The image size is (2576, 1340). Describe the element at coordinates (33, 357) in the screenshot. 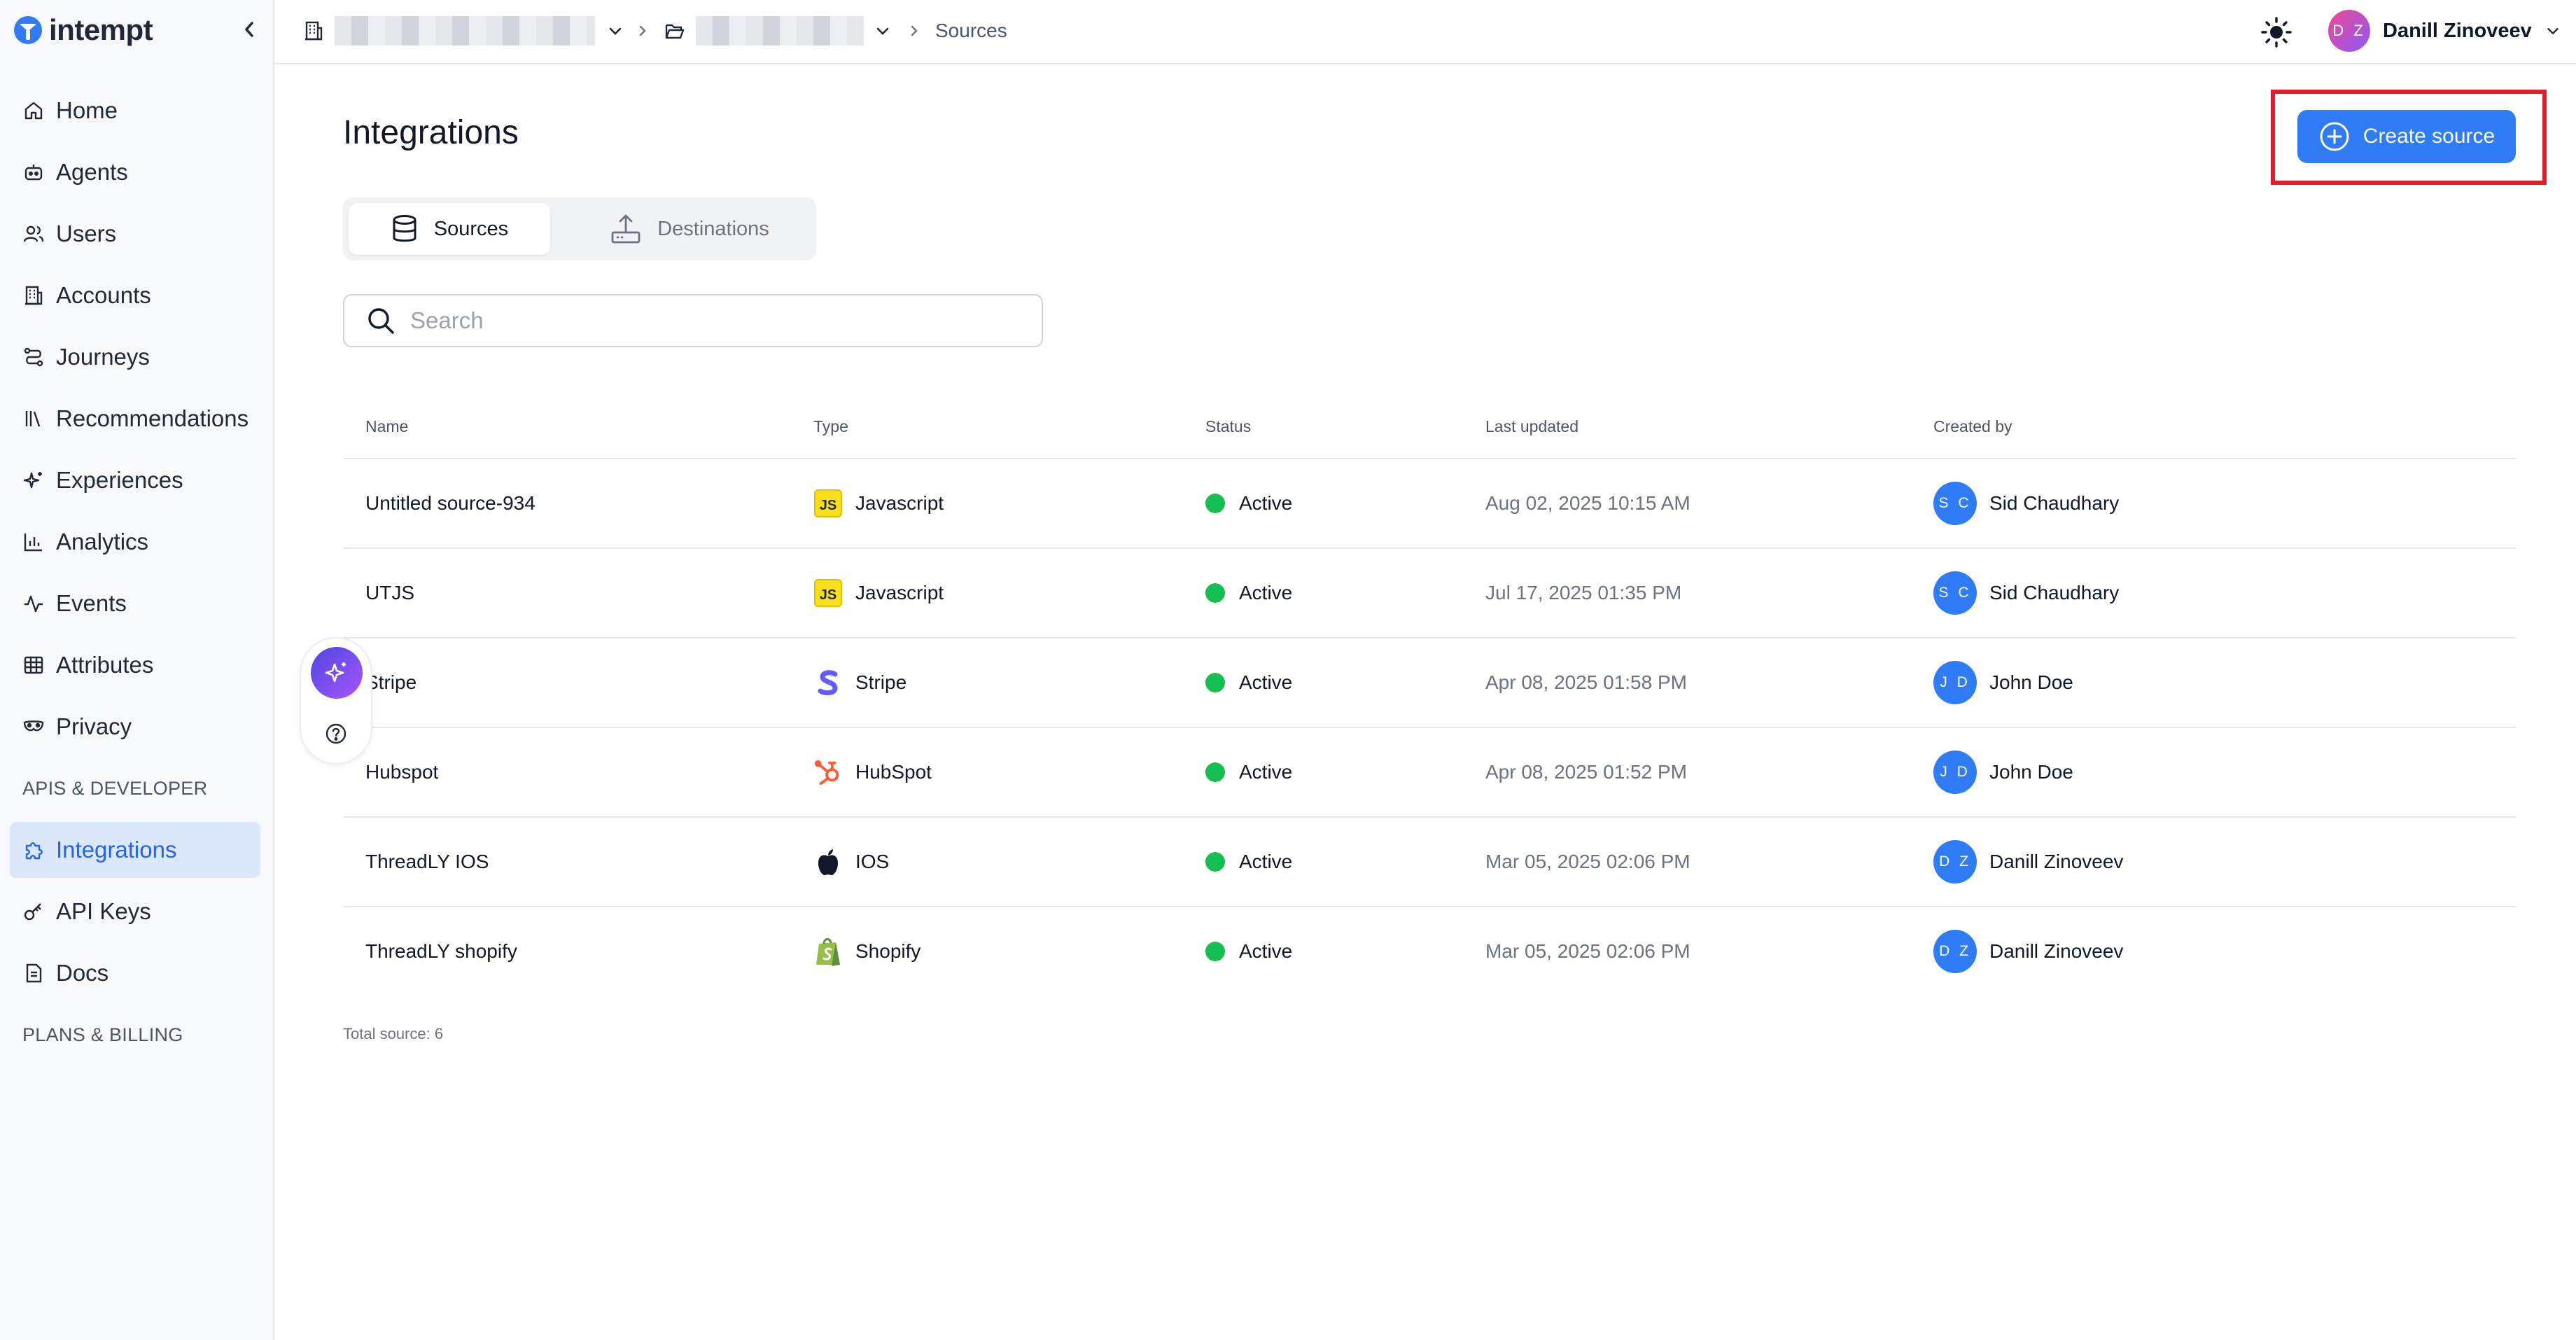

I see `route-icon` at that location.